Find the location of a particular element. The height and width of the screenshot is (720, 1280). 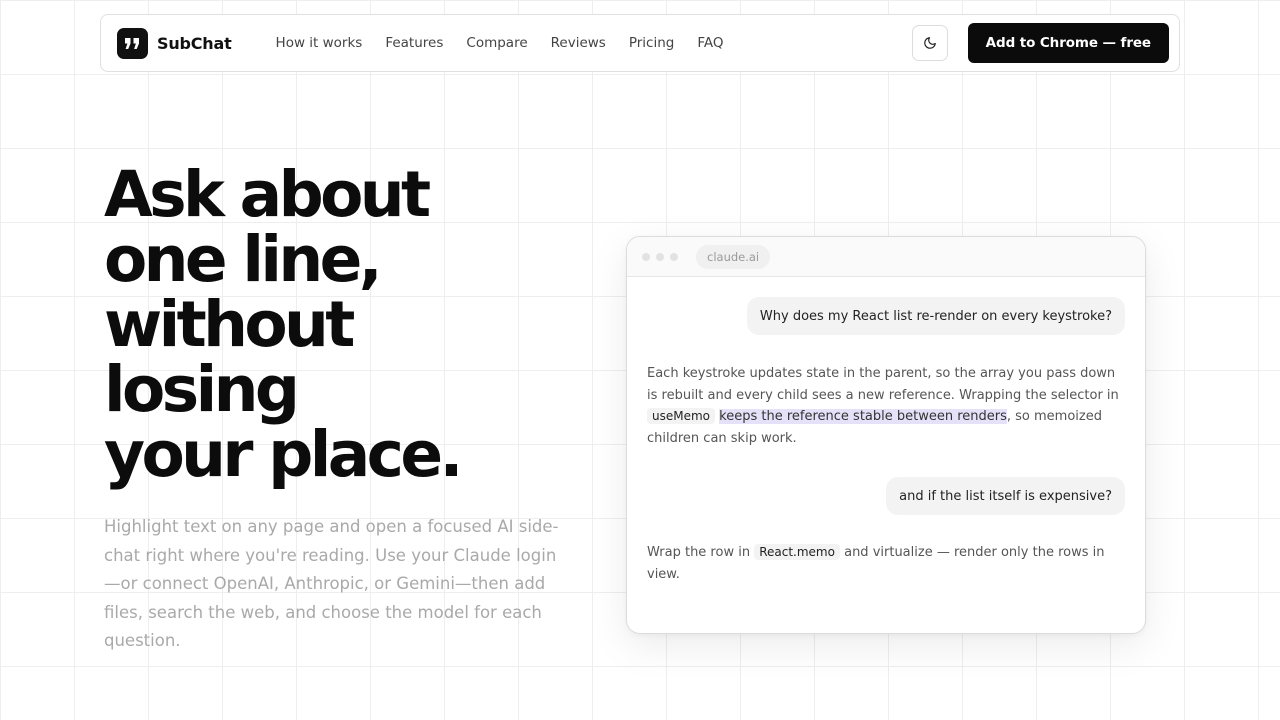

quote-logo-icon is located at coordinates (132, 43).